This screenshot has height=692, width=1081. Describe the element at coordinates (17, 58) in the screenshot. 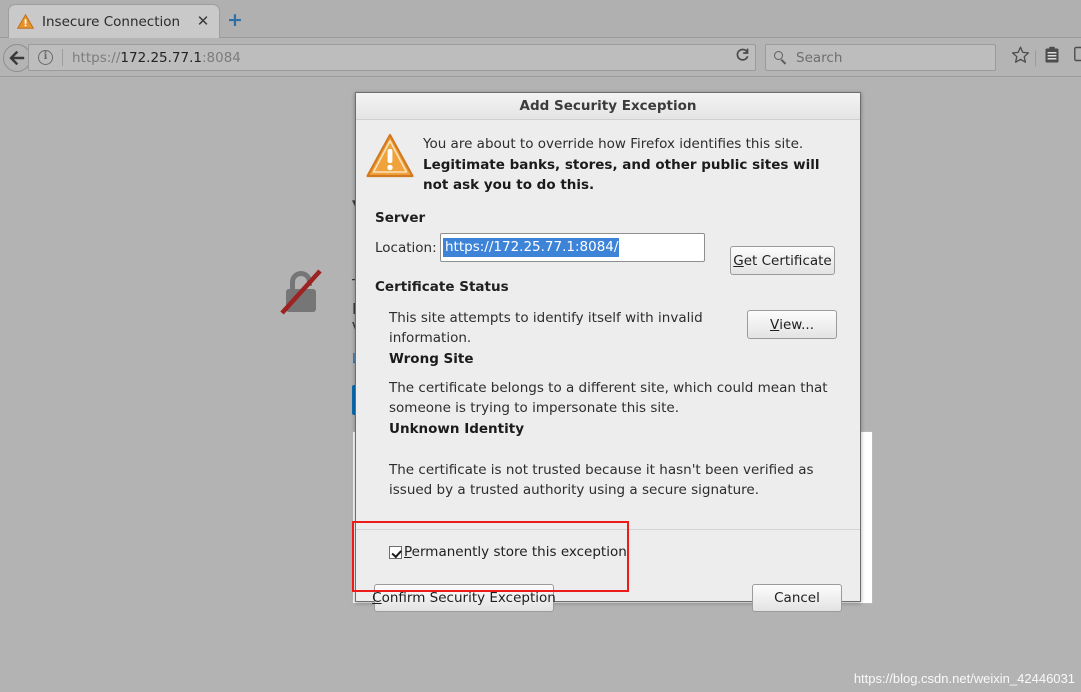

I see `back-button` at that location.